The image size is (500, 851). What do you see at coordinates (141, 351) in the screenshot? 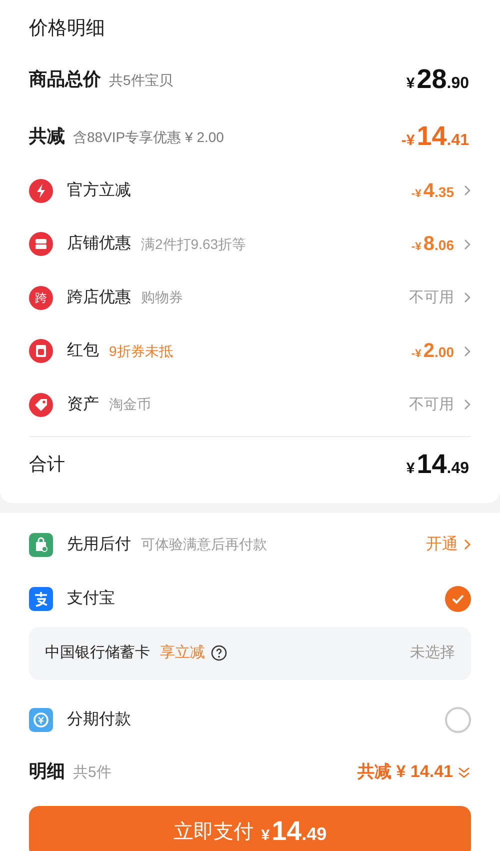
I see `row-note: 9折券未抵` at bounding box center [141, 351].